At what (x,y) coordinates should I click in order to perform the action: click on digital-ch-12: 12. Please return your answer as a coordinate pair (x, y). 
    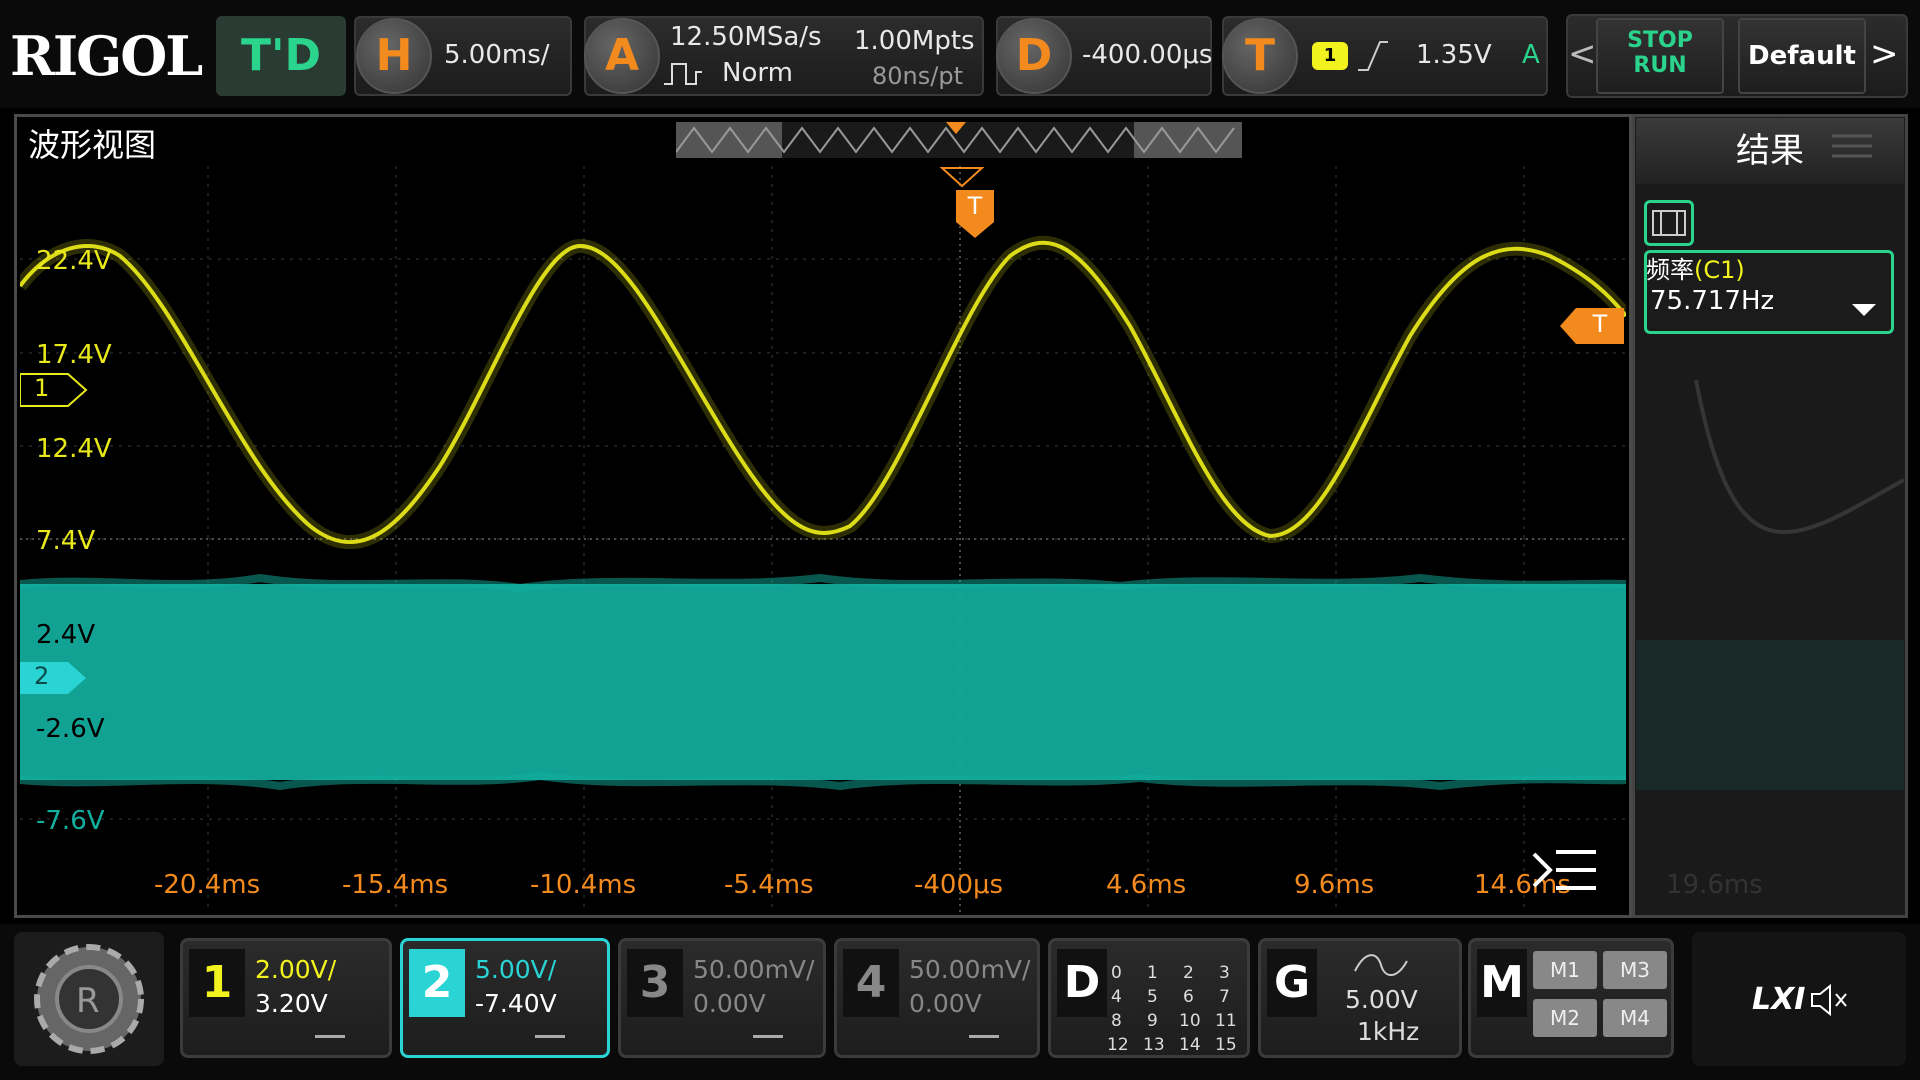
    Looking at the image, I should click on (1118, 1045).